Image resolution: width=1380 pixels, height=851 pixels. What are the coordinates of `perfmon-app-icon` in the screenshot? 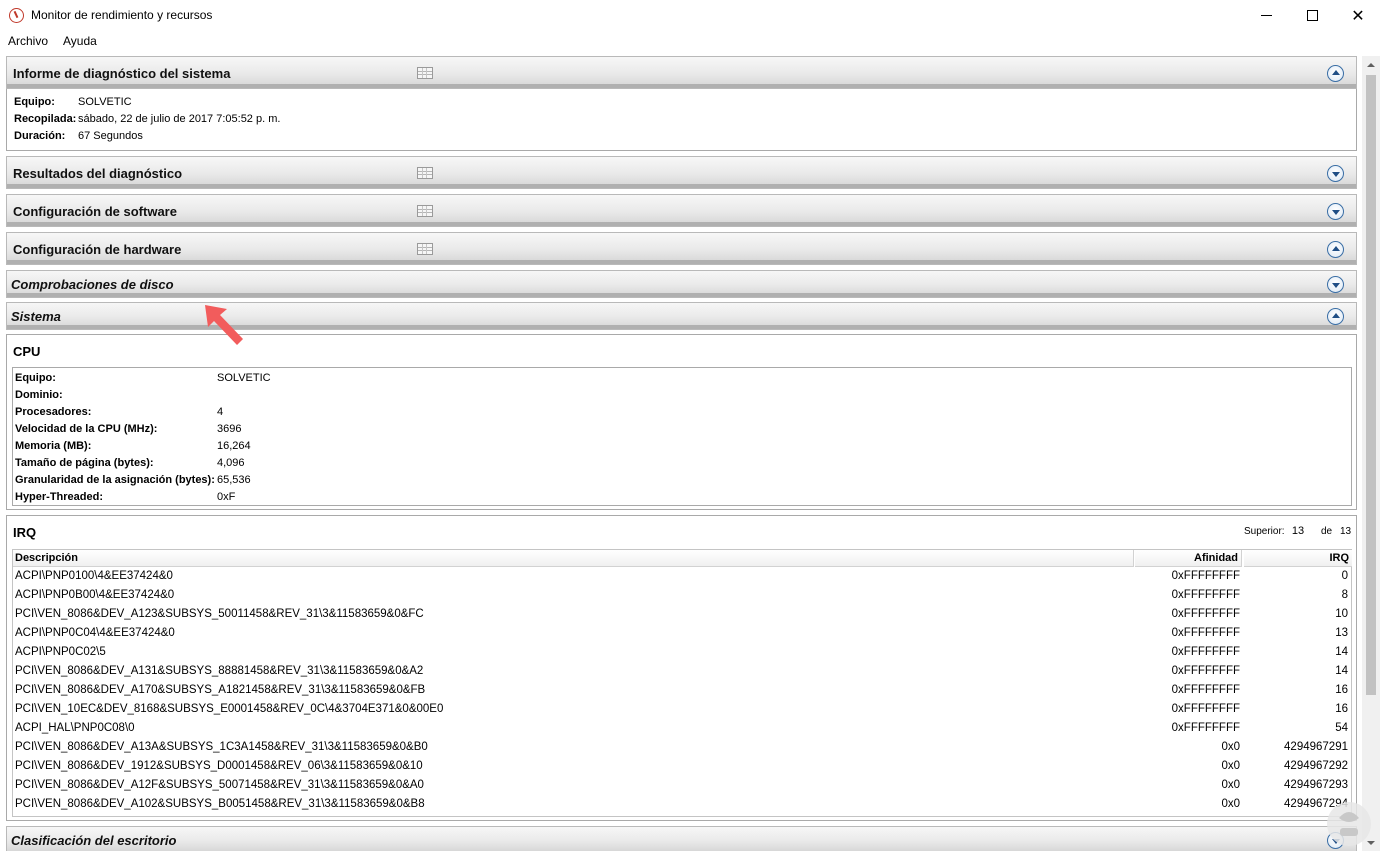 It's located at (16, 15).